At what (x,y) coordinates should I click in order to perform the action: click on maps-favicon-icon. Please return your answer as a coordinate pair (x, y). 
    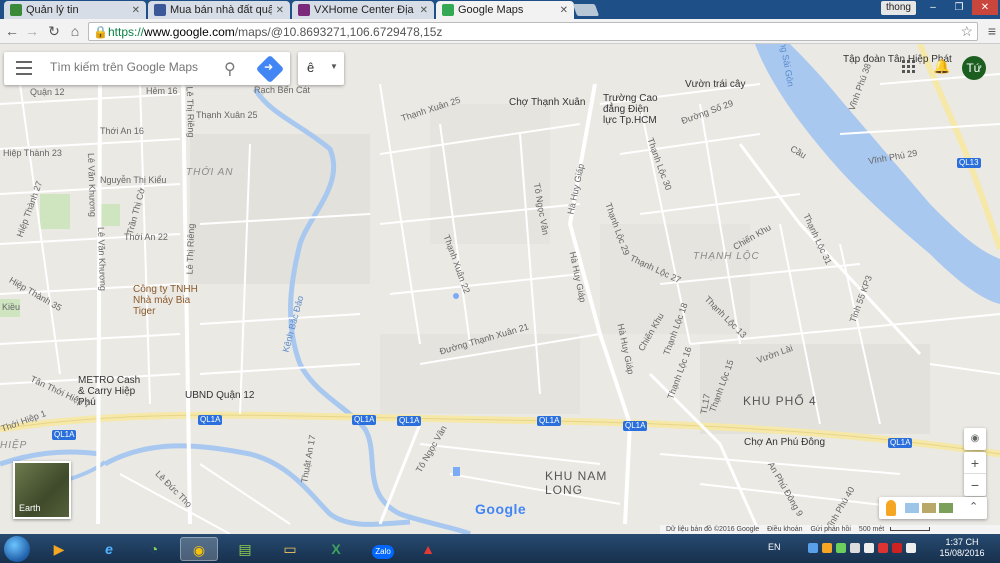
    Looking at the image, I should click on (448, 10).